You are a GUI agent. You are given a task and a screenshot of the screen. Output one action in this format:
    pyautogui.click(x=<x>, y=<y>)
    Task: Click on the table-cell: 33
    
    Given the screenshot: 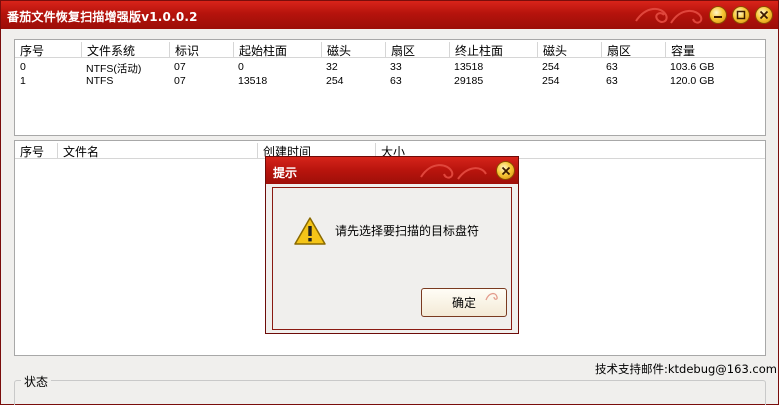 What is the action you would take?
    pyautogui.click(x=396, y=67)
    